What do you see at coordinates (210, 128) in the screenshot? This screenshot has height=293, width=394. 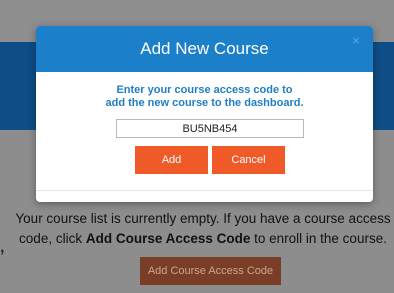 I see `course-access-code-input` at bounding box center [210, 128].